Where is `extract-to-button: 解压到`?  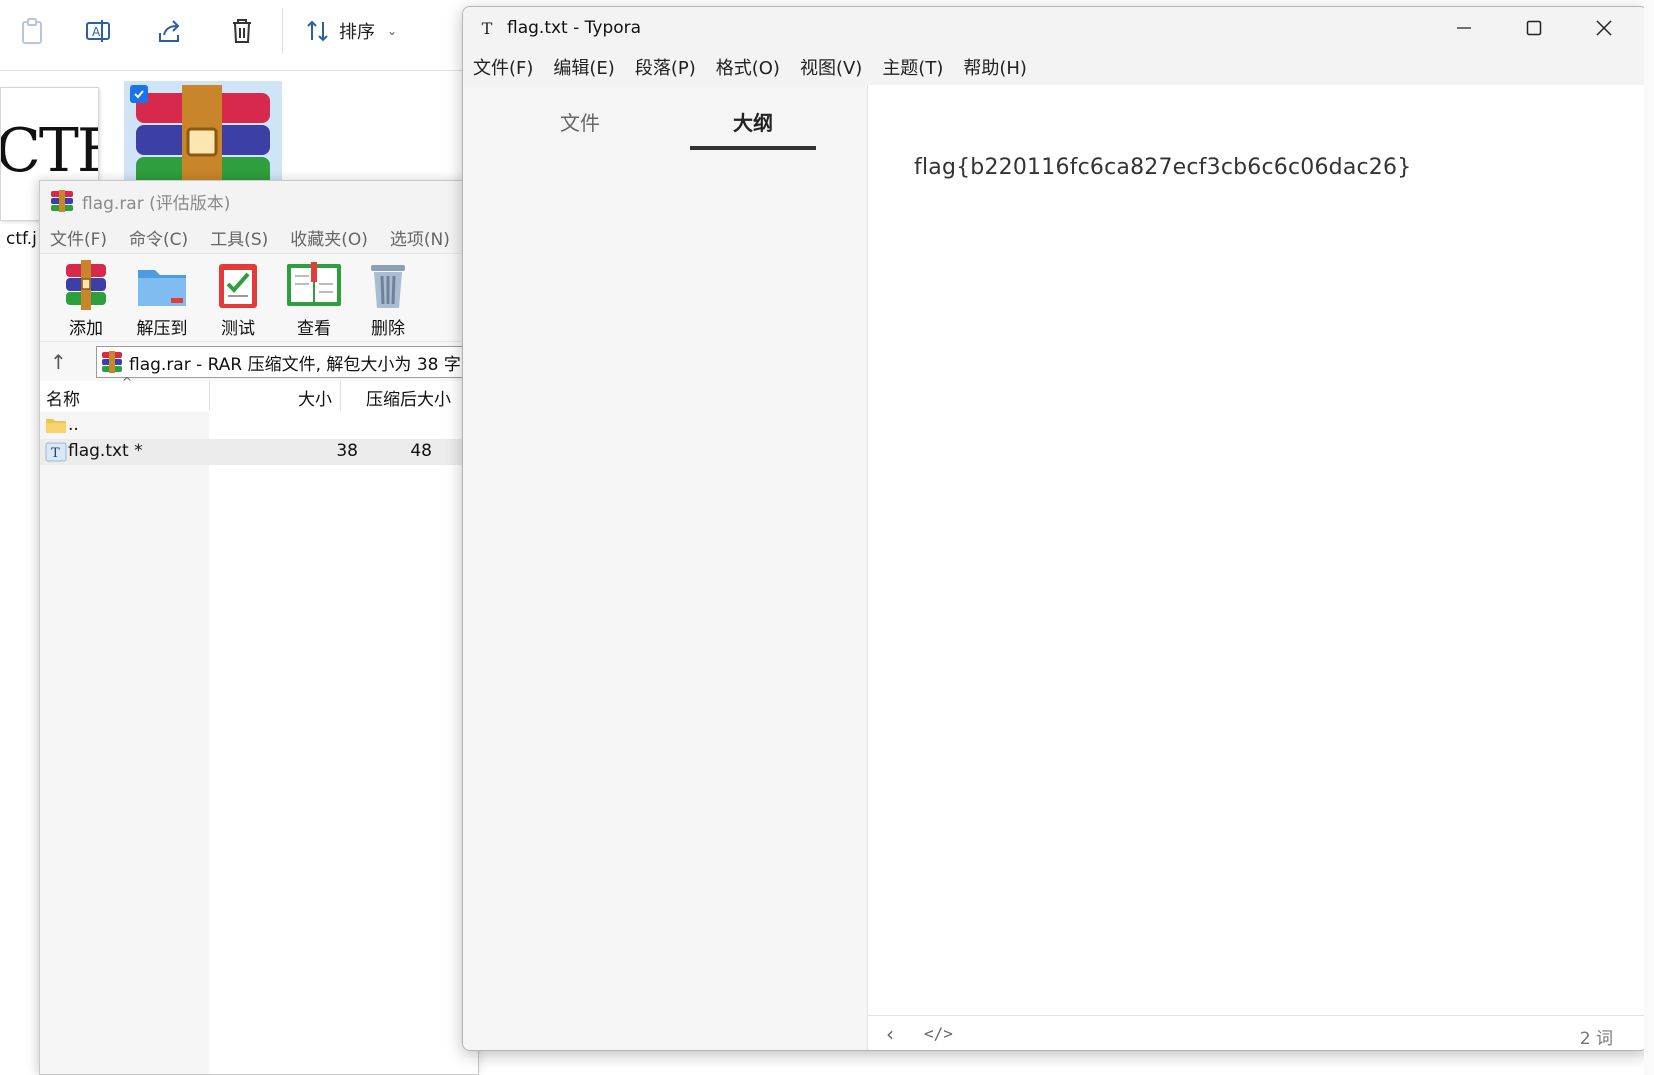
extract-to-button: 解压到 is located at coordinates (162, 299).